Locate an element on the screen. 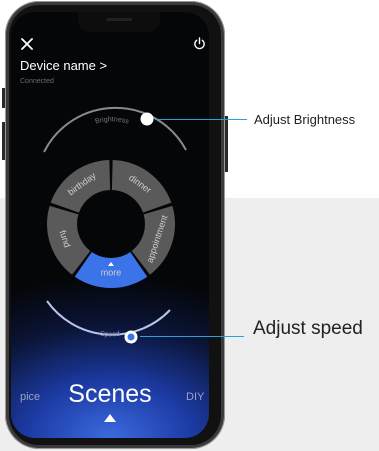 This screenshot has width=379, height=451. speed-slider-track is located at coordinates (108, 318).